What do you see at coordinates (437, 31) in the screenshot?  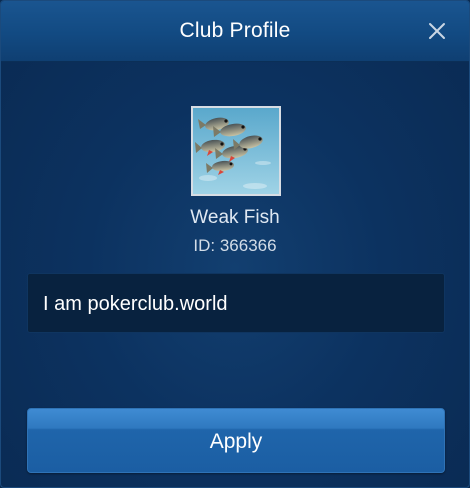 I see `close-icon` at bounding box center [437, 31].